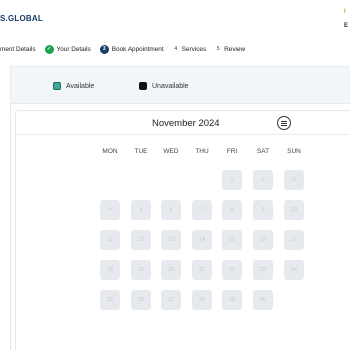  I want to click on legend-available-label: Available, so click(80, 86).